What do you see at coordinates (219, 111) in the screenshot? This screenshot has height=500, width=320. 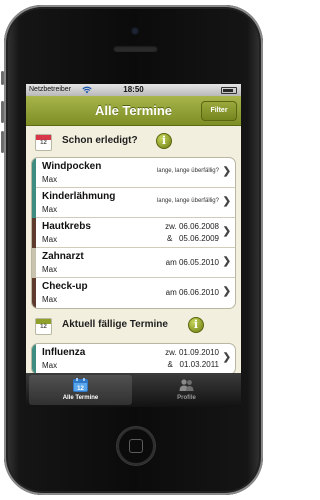 I see `filter-button: Filter` at bounding box center [219, 111].